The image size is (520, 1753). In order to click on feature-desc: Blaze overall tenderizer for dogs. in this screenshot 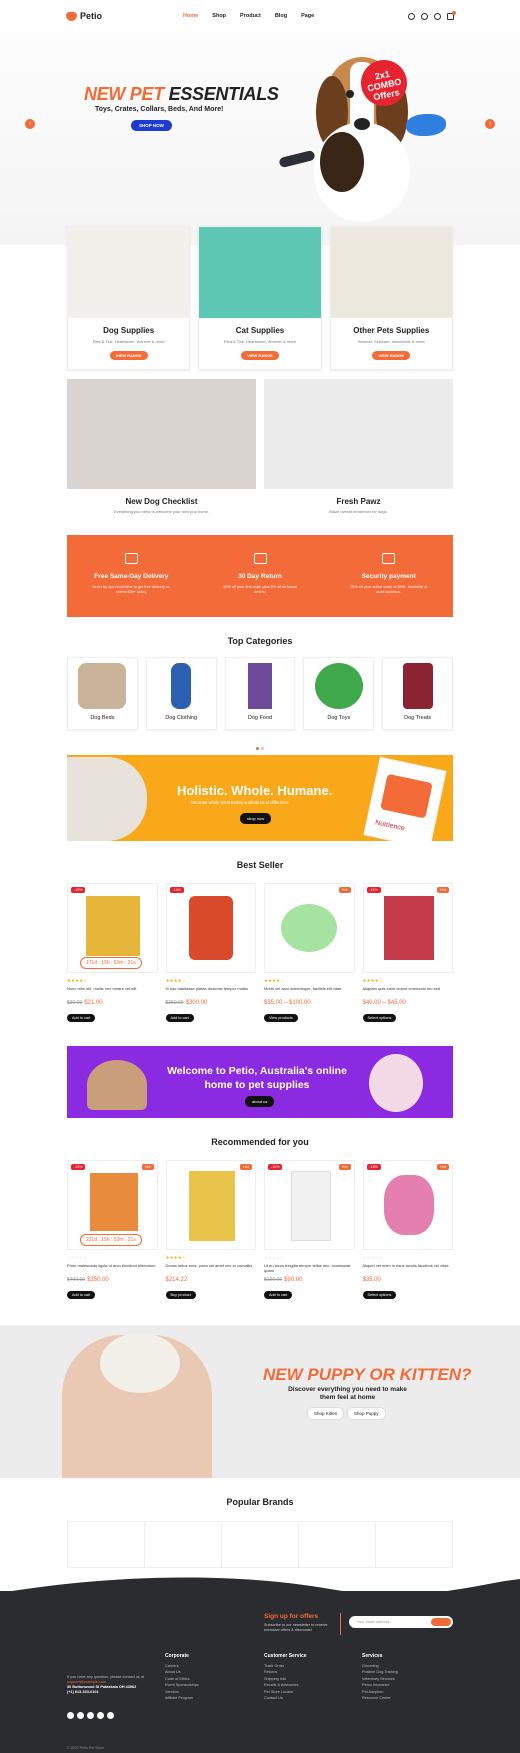, I will do `click(358, 511)`.